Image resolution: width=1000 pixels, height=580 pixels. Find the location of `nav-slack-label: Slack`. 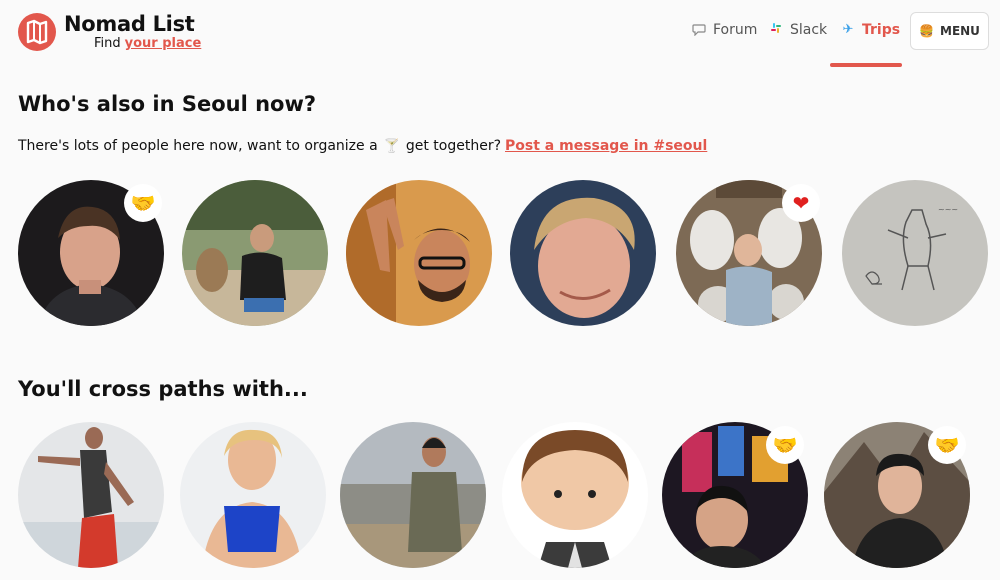

nav-slack-label: Slack is located at coordinates (809, 30).